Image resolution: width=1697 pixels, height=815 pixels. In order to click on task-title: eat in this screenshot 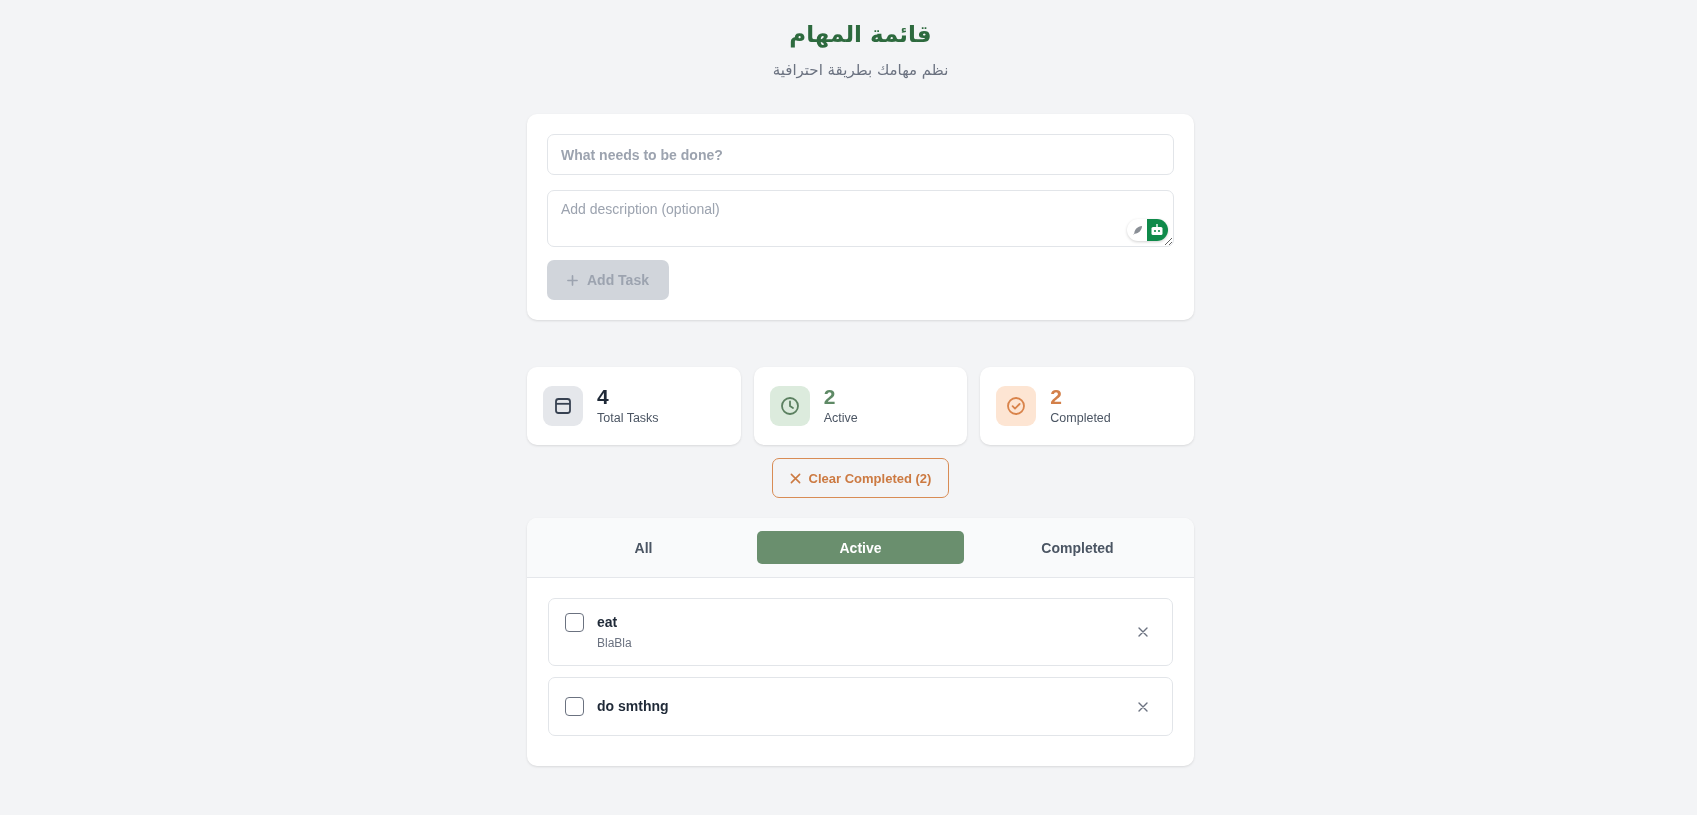, I will do `click(608, 622)`.